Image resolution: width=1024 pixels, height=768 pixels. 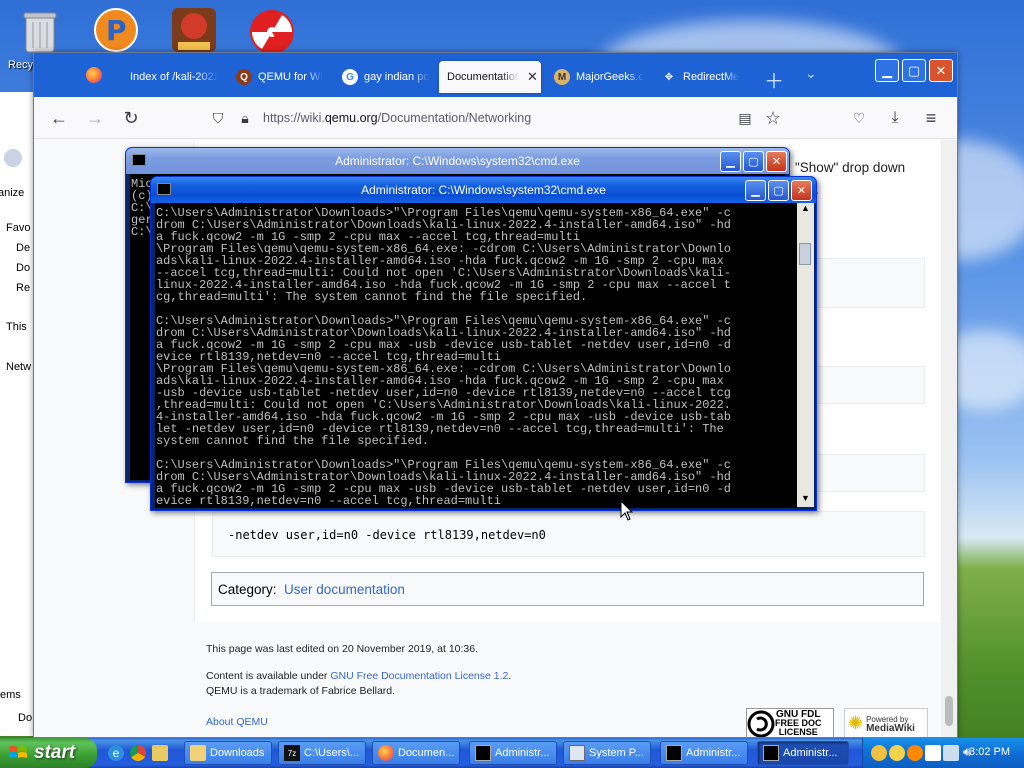 I want to click on category-box: Category: User documentation, so click(x=567, y=589).